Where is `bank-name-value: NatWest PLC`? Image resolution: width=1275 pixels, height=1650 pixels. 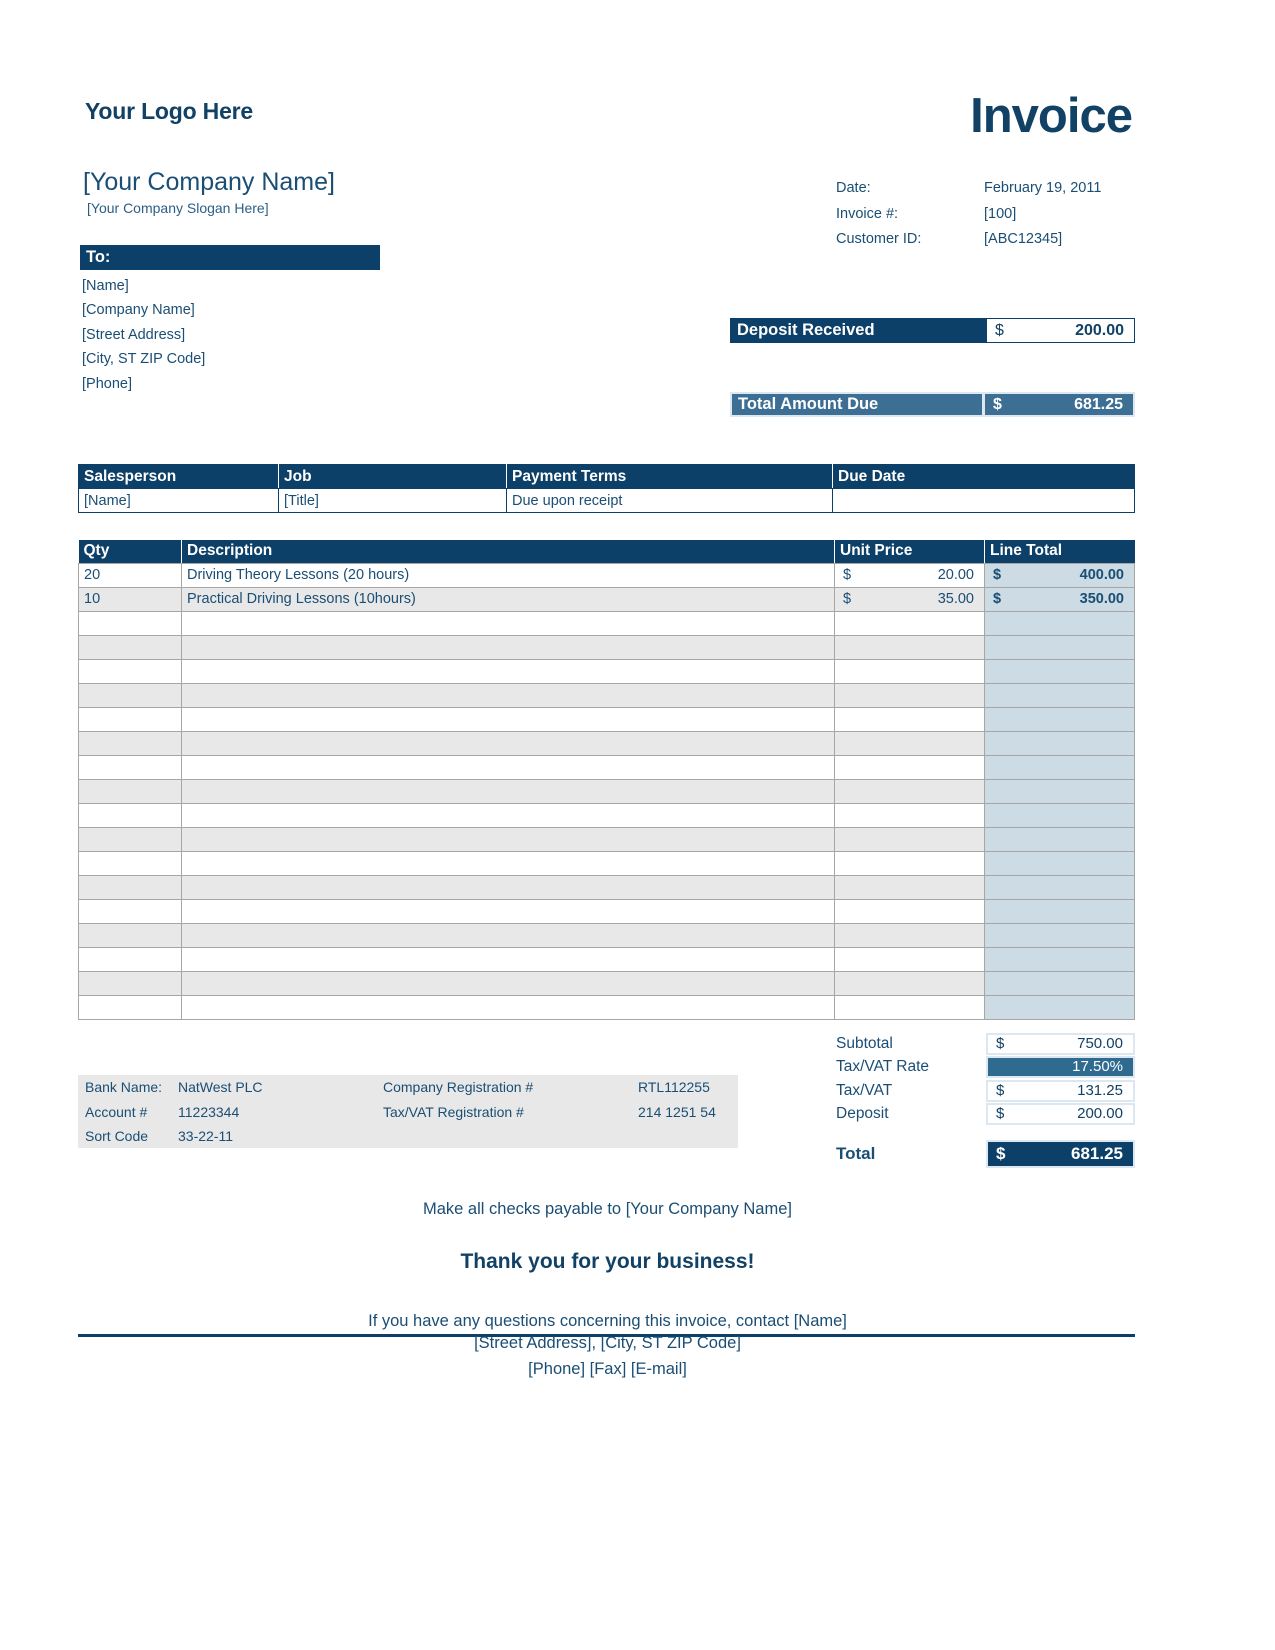 bank-name-value: NatWest PLC is located at coordinates (220, 1087).